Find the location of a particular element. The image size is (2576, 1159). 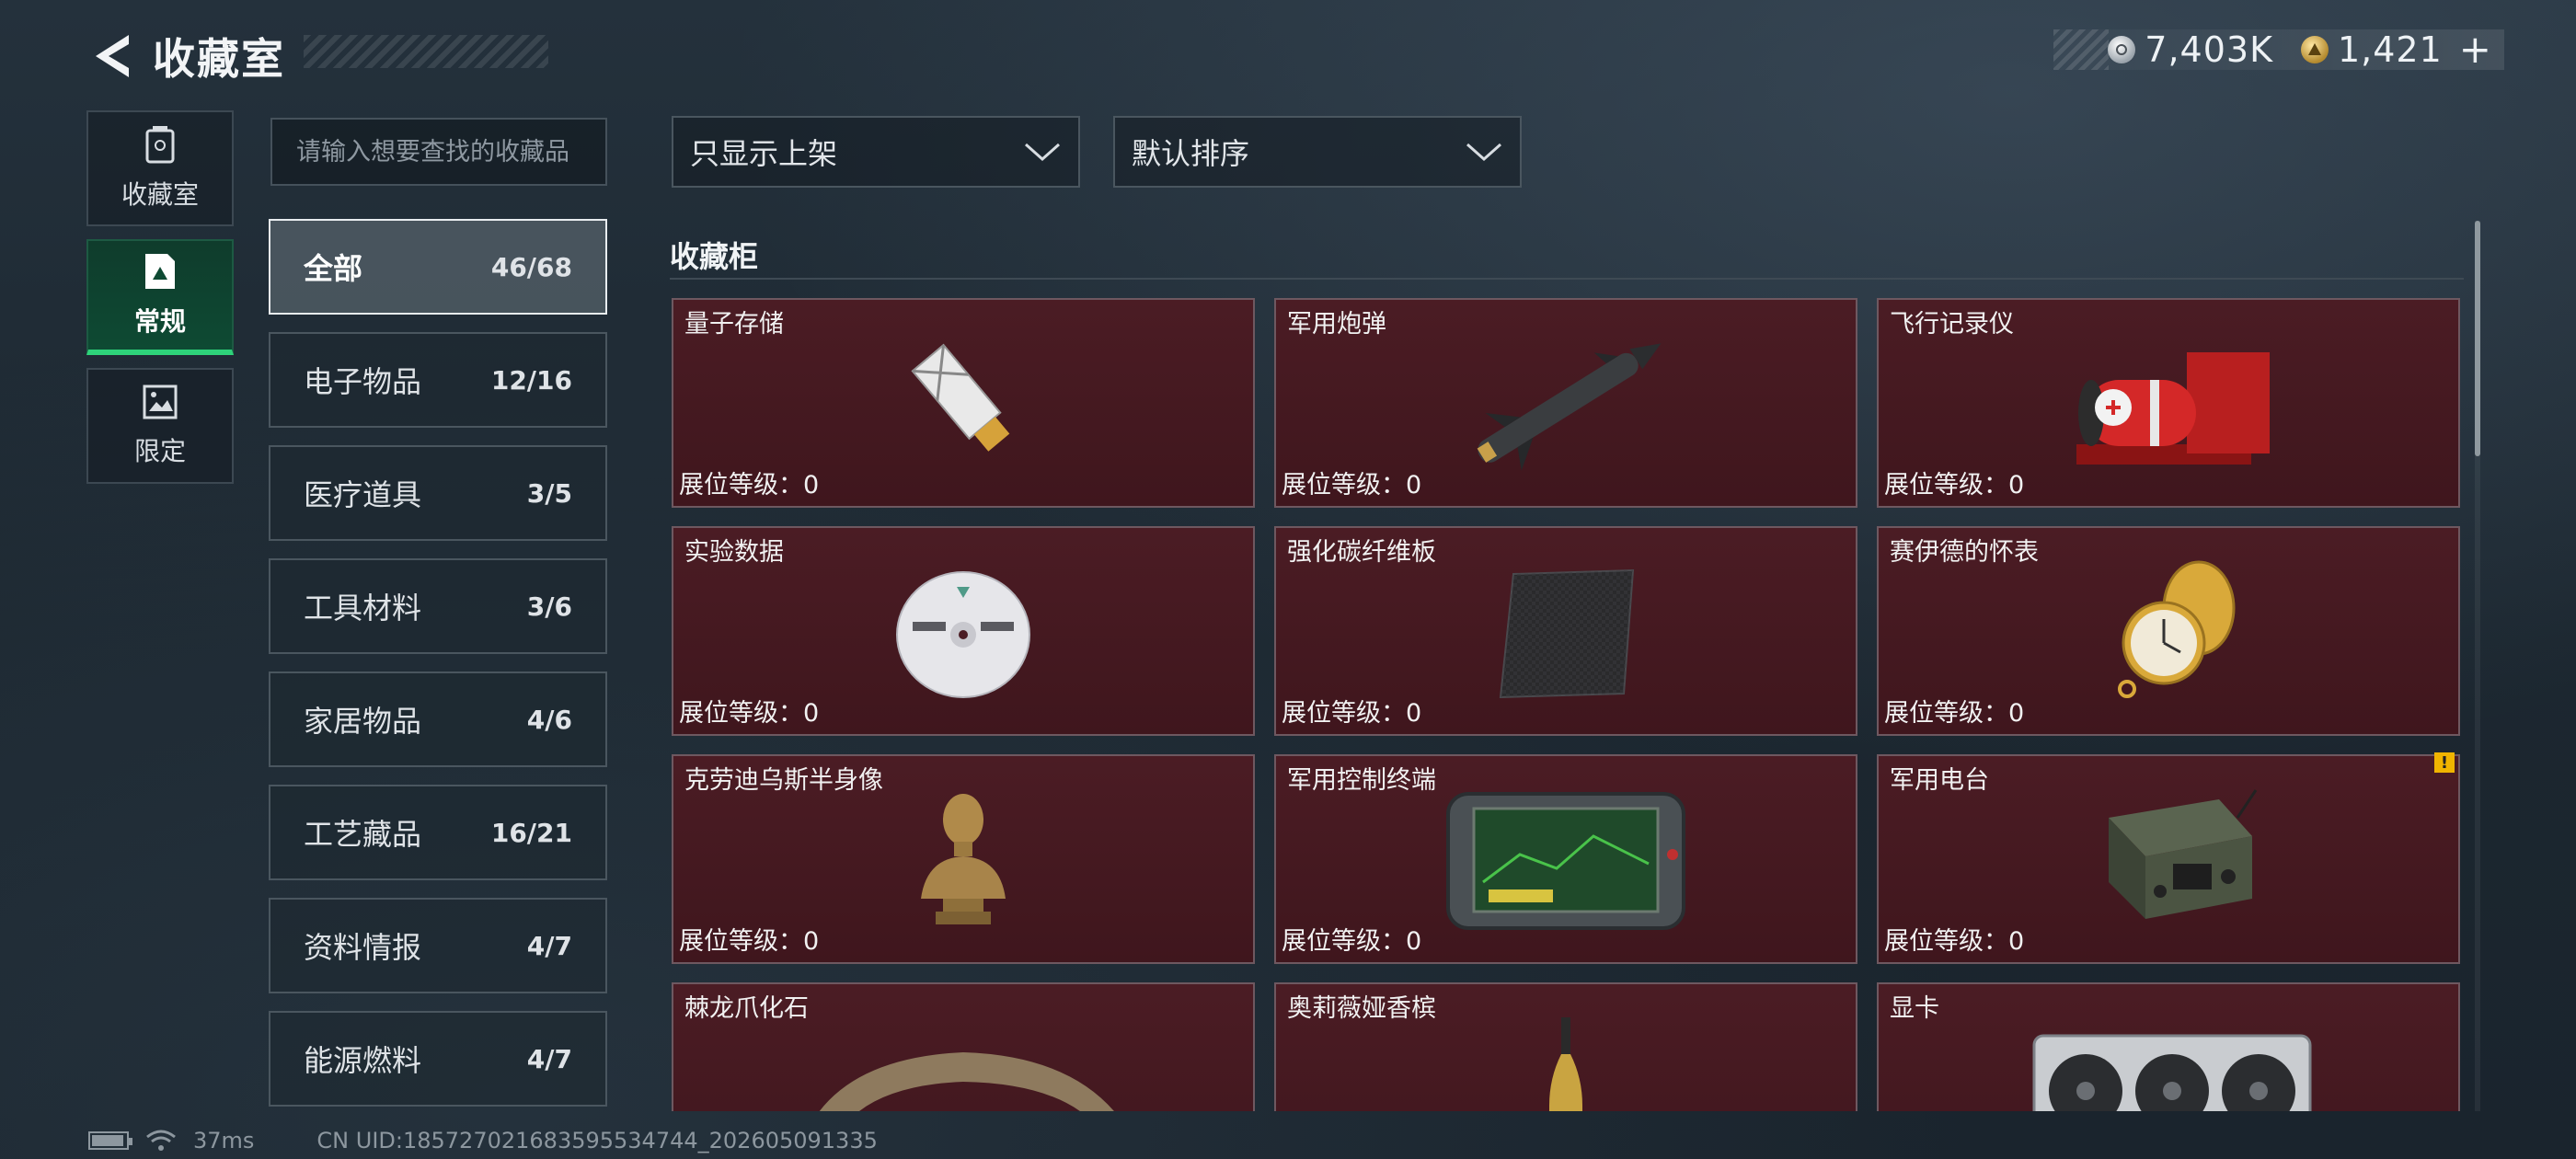

nav-item-limited: 限定 is located at coordinates (160, 426).